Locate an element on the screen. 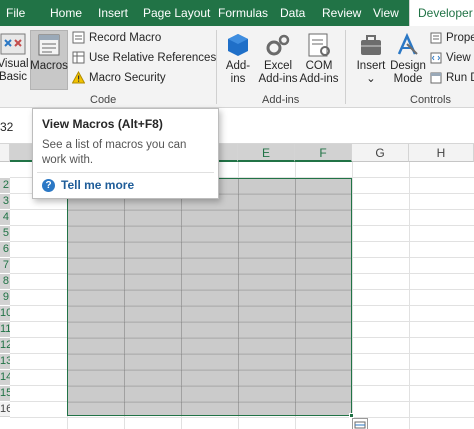 This screenshot has width=474, height=429. relative-references-icon is located at coordinates (78, 57).